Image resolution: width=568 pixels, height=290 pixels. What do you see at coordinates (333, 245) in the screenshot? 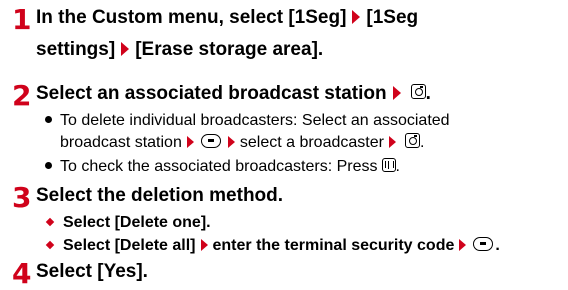
I see `option-text: enter the terminal security code` at bounding box center [333, 245].